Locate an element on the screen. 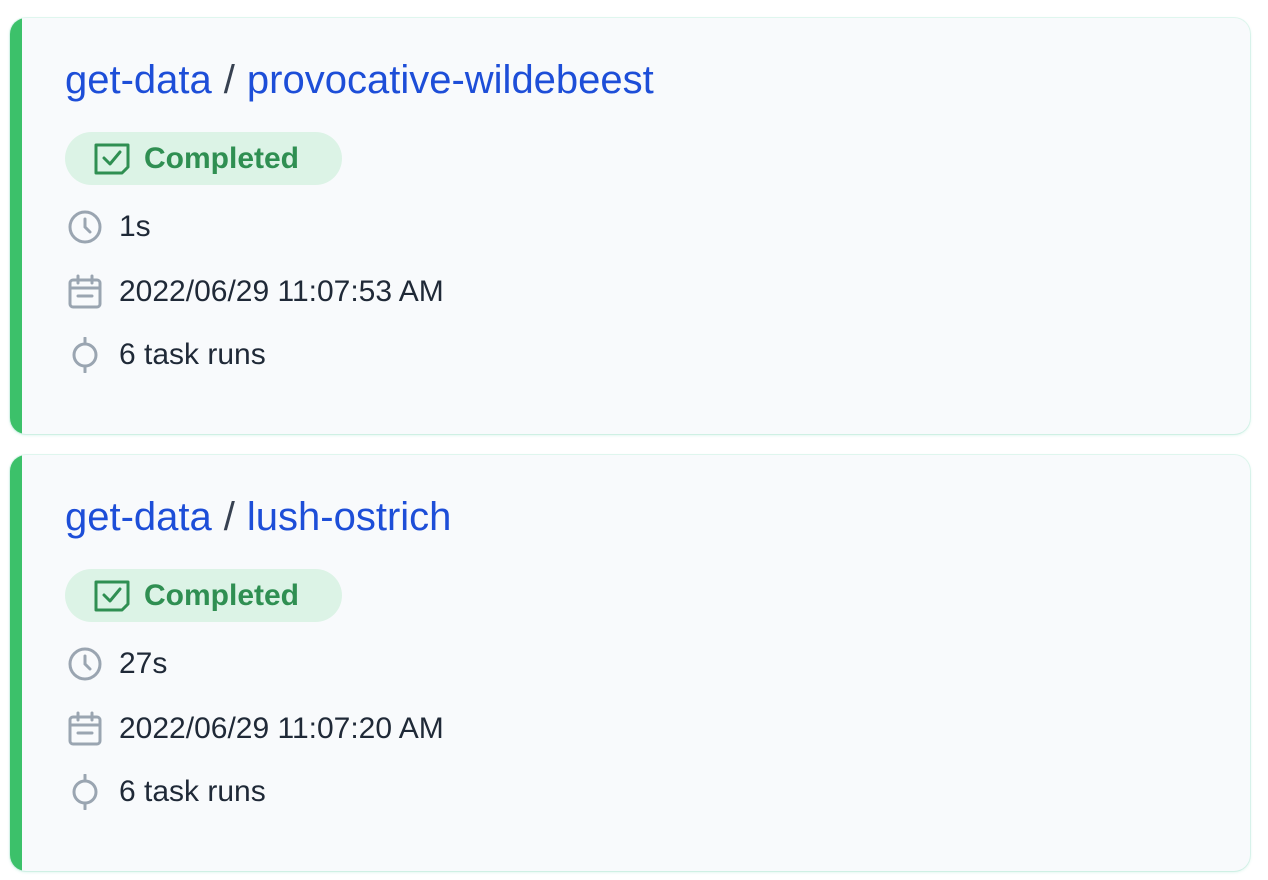 This screenshot has width=1268, height=880. start-time-value: 2022/06/29 11:07:53 AM is located at coordinates (281, 291).